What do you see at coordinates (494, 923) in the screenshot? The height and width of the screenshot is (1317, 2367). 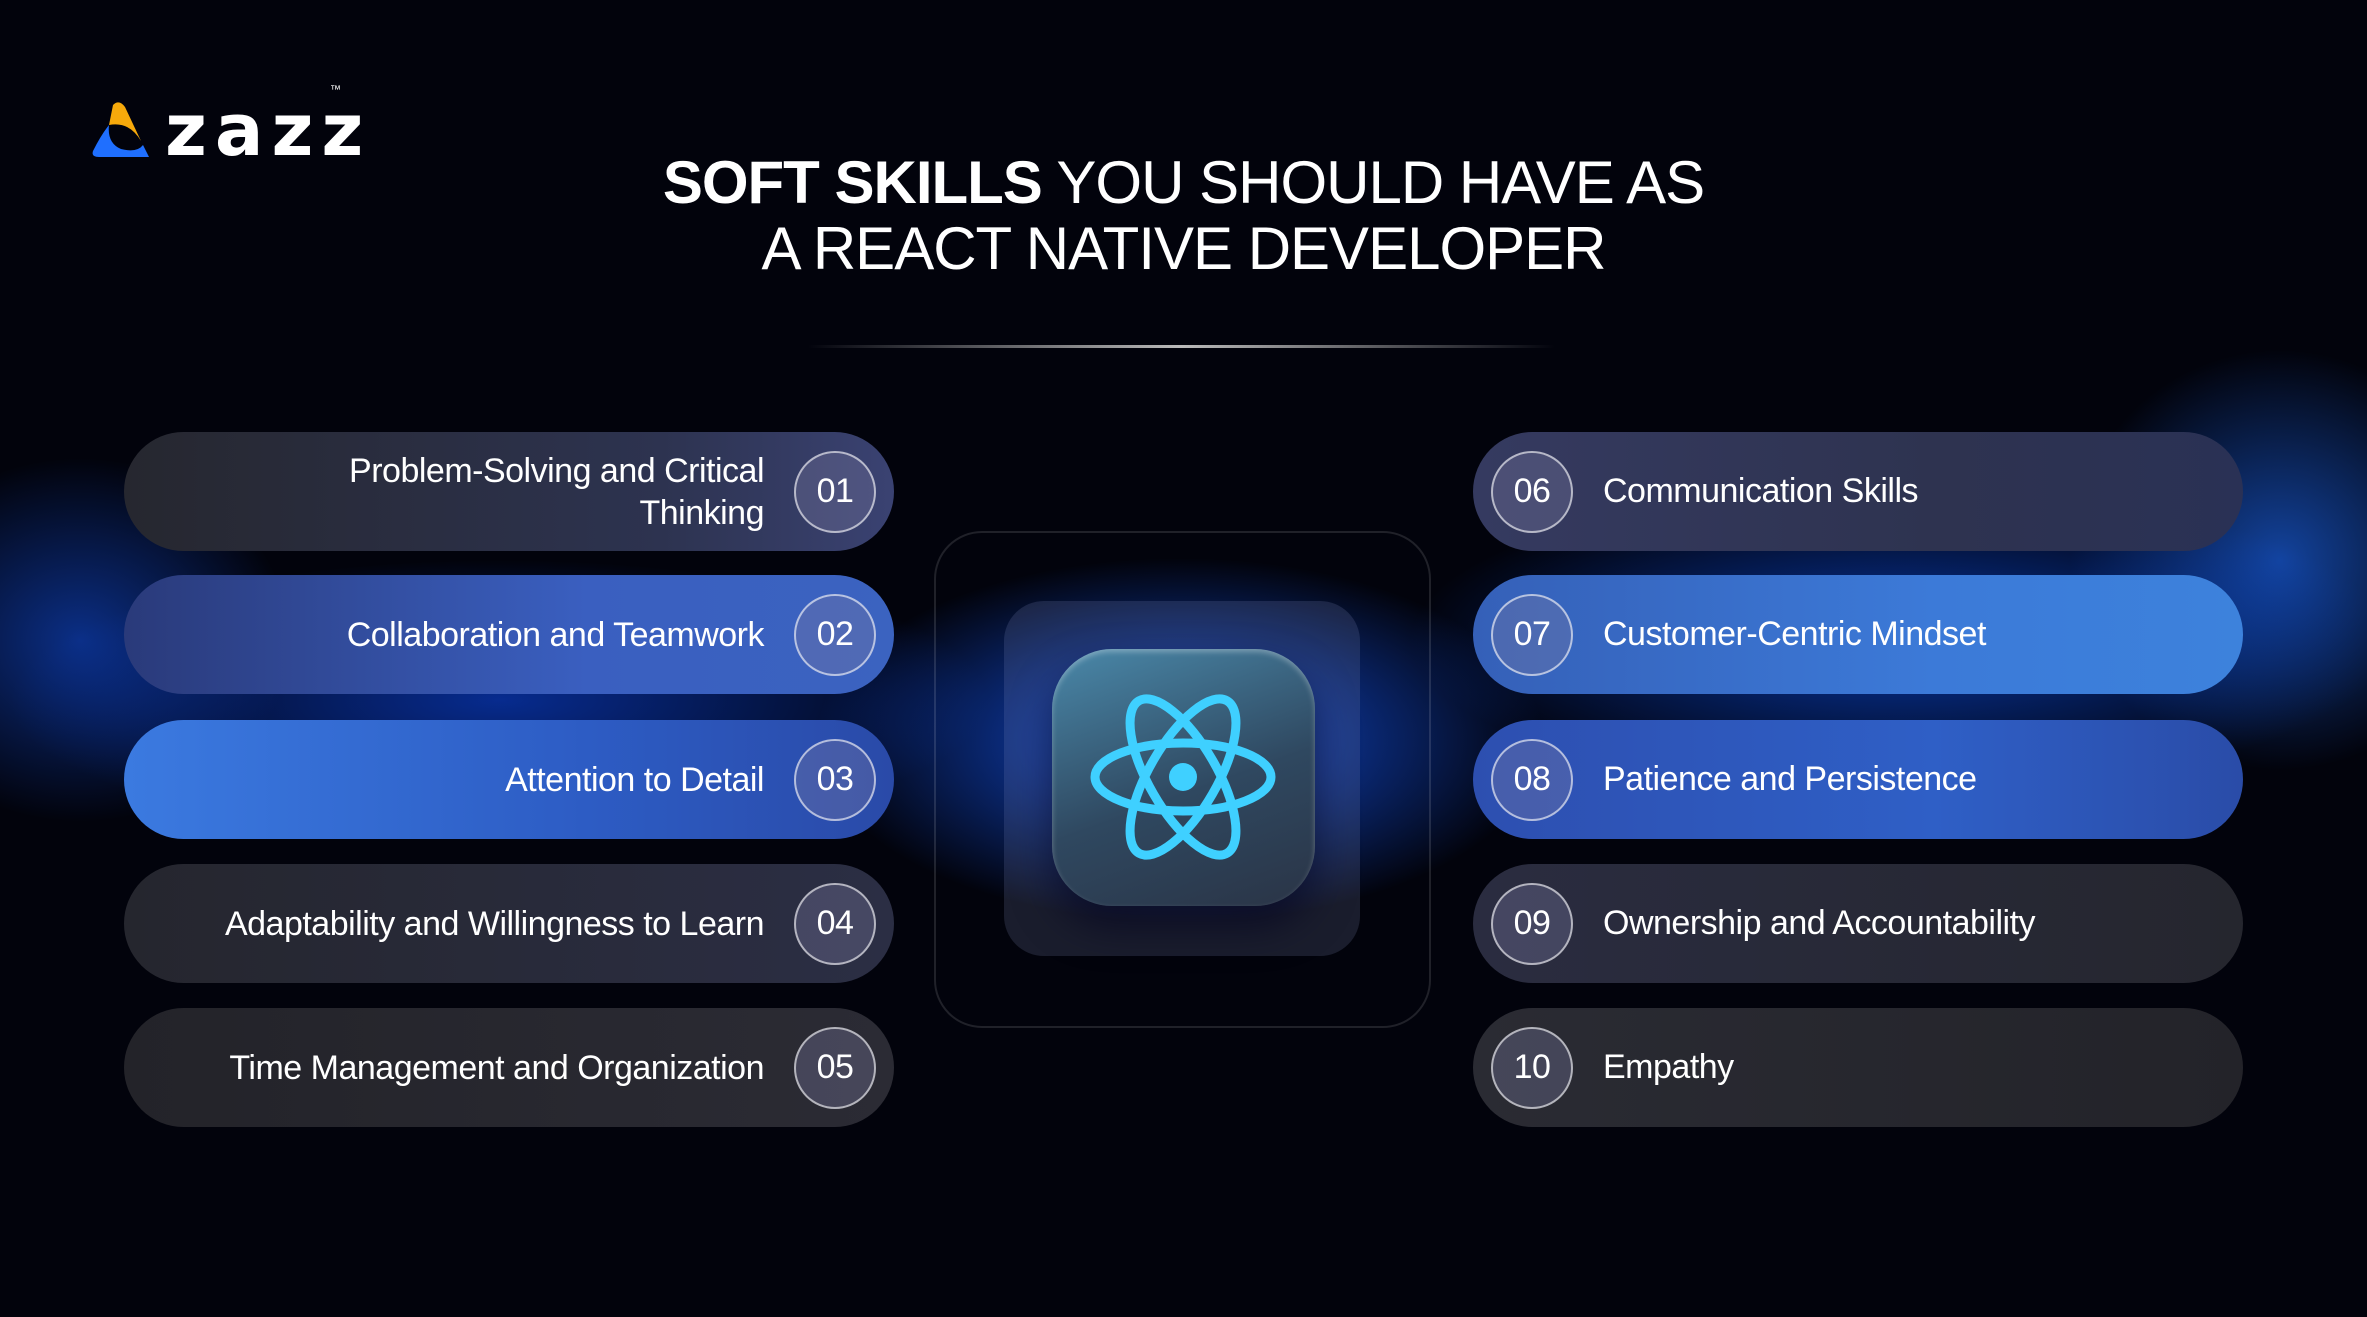 I see `skill-label: Adaptability and Willingness to Learn` at bounding box center [494, 923].